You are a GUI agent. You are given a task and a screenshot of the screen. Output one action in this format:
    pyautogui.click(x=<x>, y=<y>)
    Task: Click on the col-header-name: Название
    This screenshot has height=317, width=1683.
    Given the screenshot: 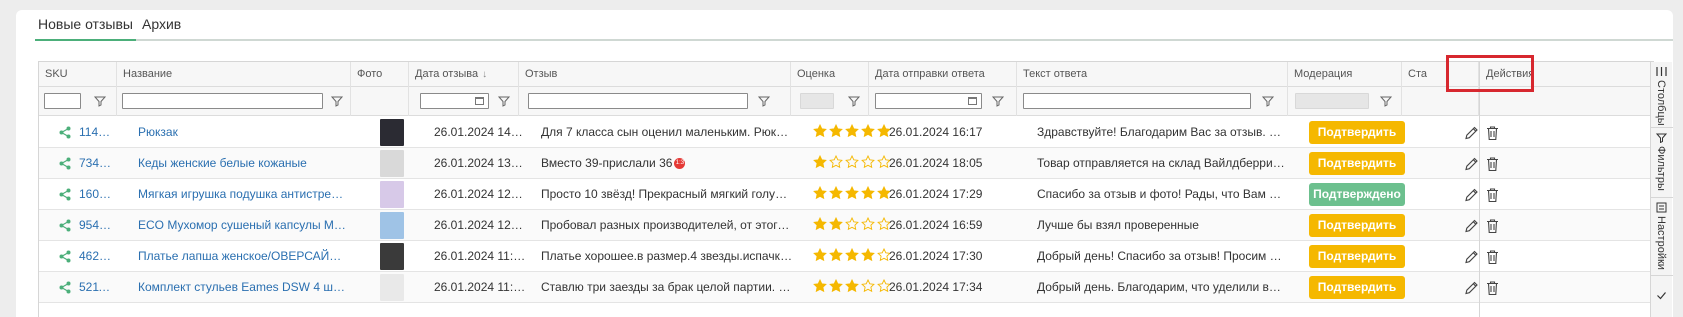 What is the action you would take?
    pyautogui.click(x=234, y=74)
    